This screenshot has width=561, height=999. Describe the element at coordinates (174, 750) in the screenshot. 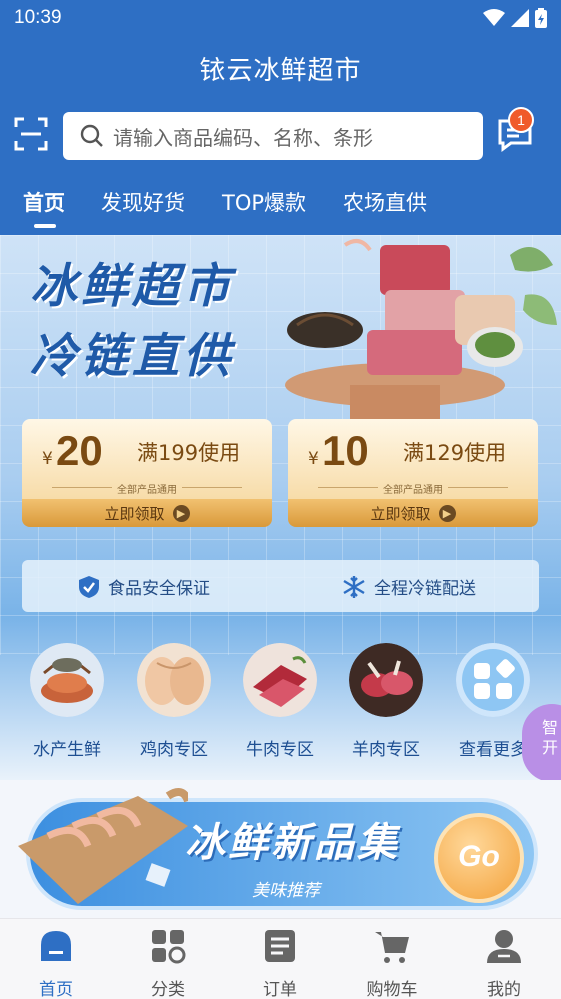

I see `category-label: 鸡肉专区` at that location.